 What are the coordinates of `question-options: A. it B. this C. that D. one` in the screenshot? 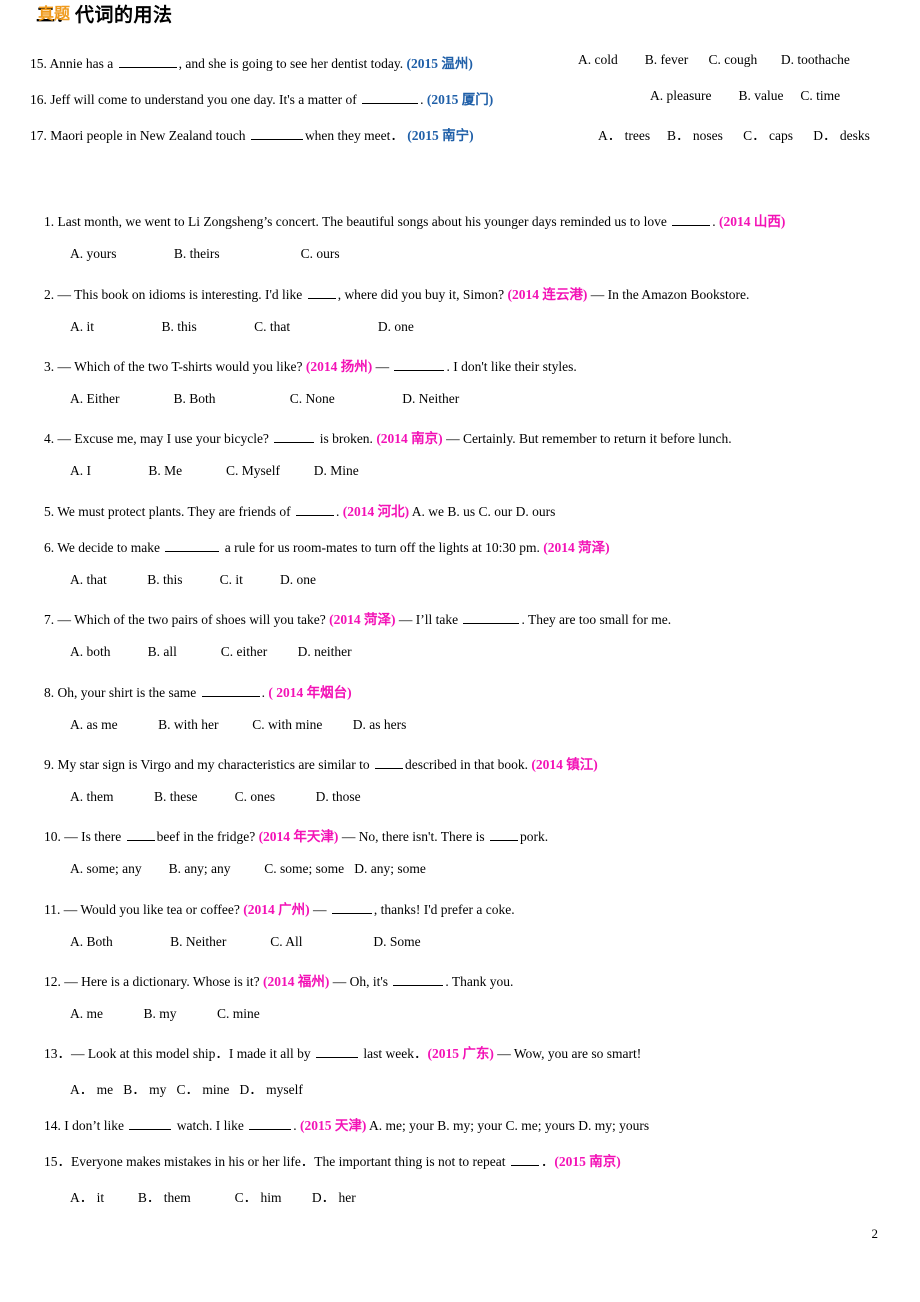 It's located at (242, 326).